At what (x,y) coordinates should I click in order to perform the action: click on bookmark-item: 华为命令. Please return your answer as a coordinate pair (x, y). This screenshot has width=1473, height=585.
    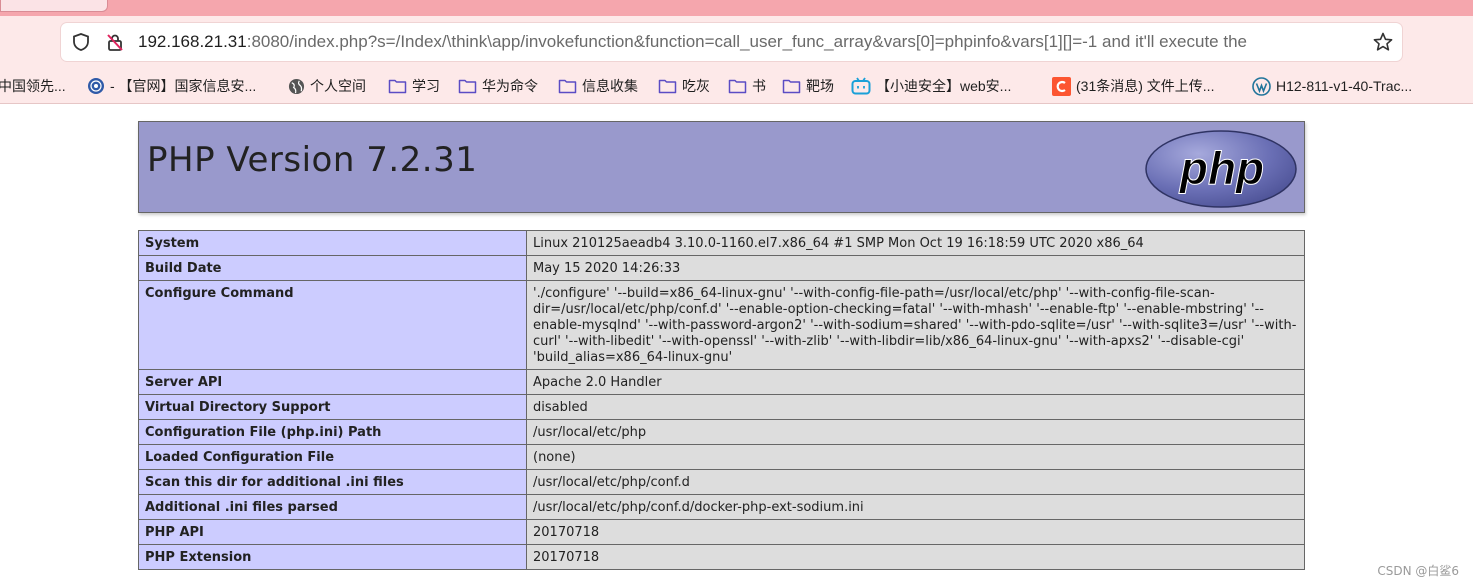
    Looking at the image, I should click on (498, 86).